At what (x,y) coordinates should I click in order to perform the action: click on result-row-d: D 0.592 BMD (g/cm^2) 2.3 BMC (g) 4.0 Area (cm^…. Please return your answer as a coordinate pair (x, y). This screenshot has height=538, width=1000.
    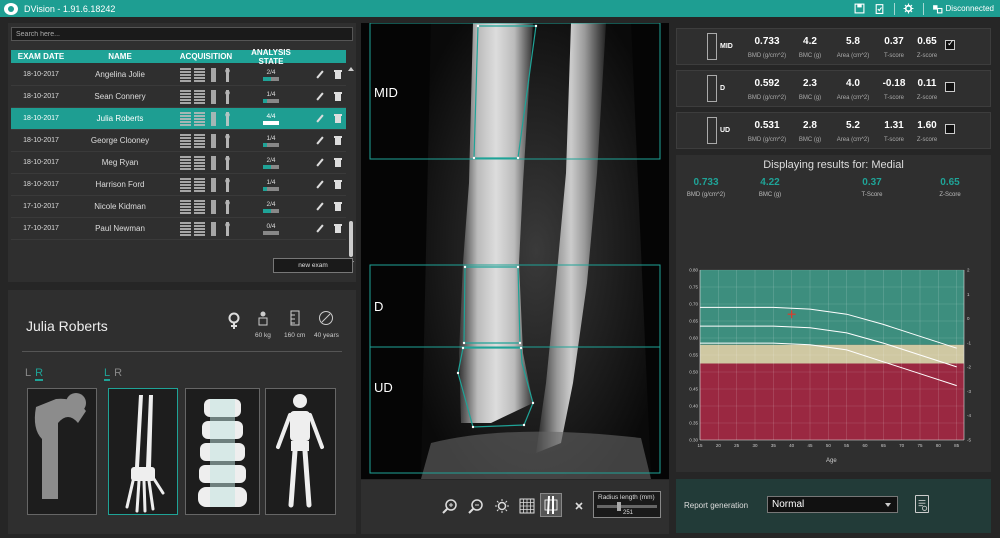
    Looking at the image, I should click on (833, 88).